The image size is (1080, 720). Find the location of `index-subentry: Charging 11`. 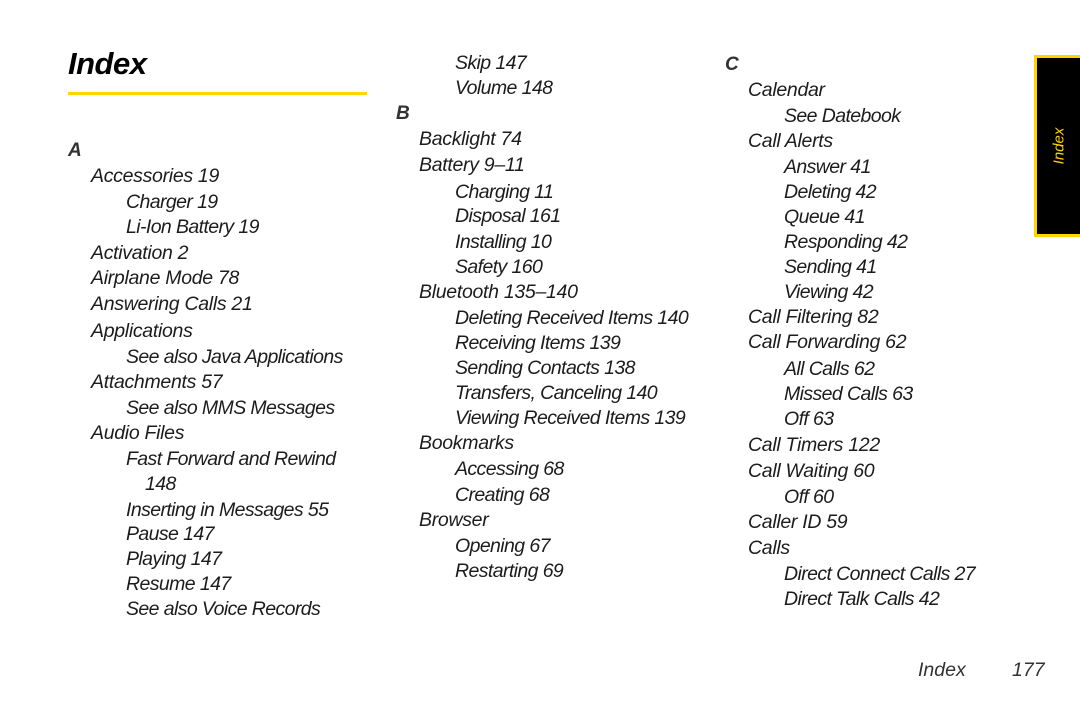

index-subentry: Charging 11 is located at coordinates (504, 192).